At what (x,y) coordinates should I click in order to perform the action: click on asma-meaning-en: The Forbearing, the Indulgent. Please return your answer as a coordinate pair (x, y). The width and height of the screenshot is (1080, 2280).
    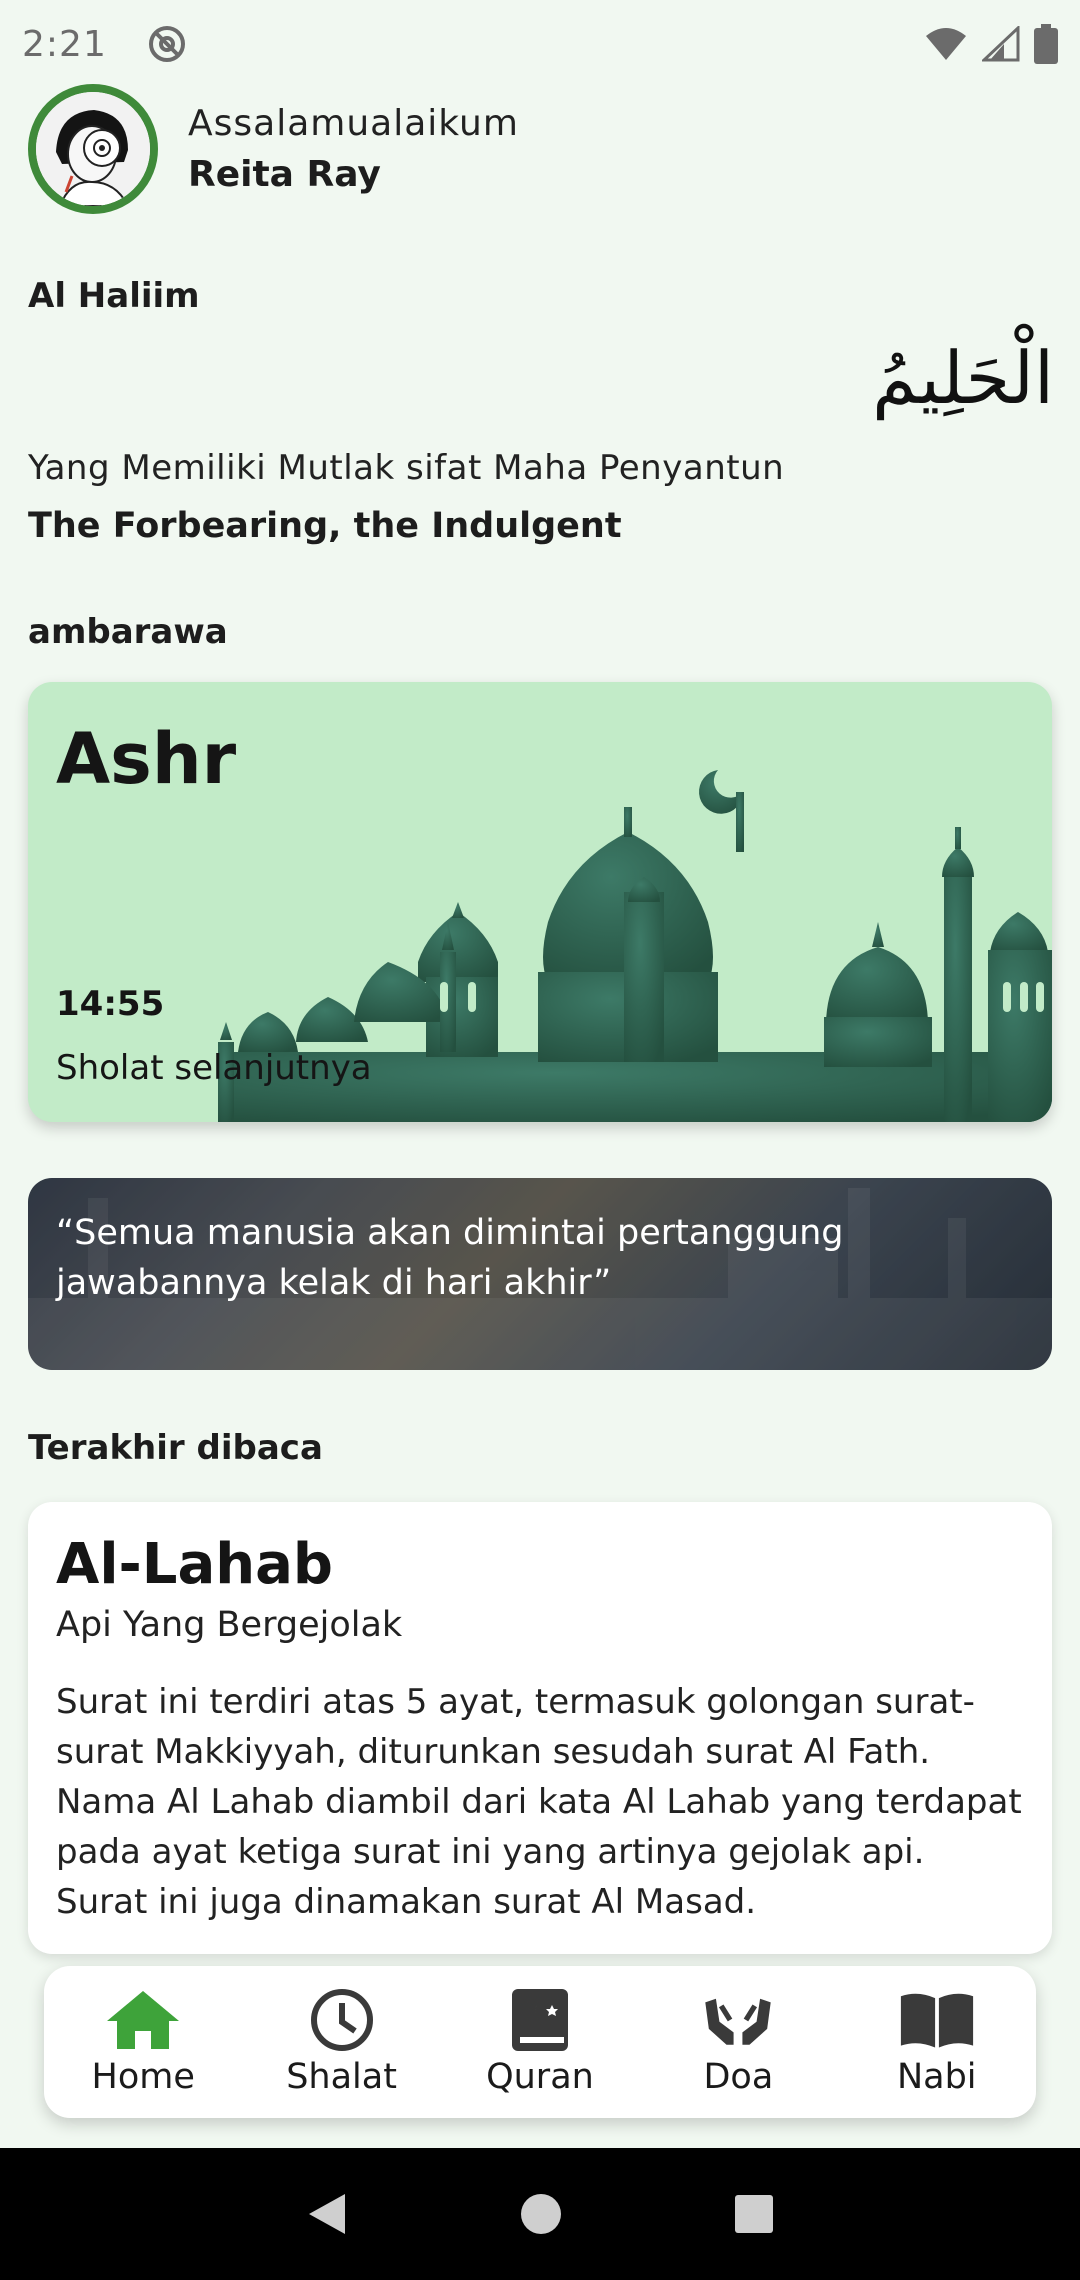
    Looking at the image, I should click on (325, 526).